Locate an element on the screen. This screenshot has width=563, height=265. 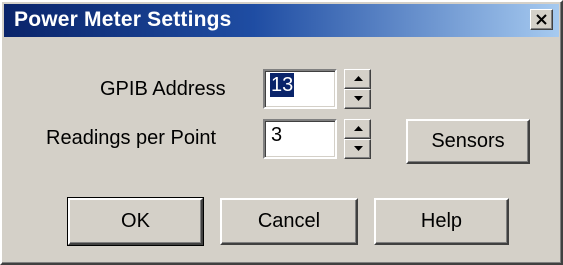
readings-spin-down-button is located at coordinates (357, 149).